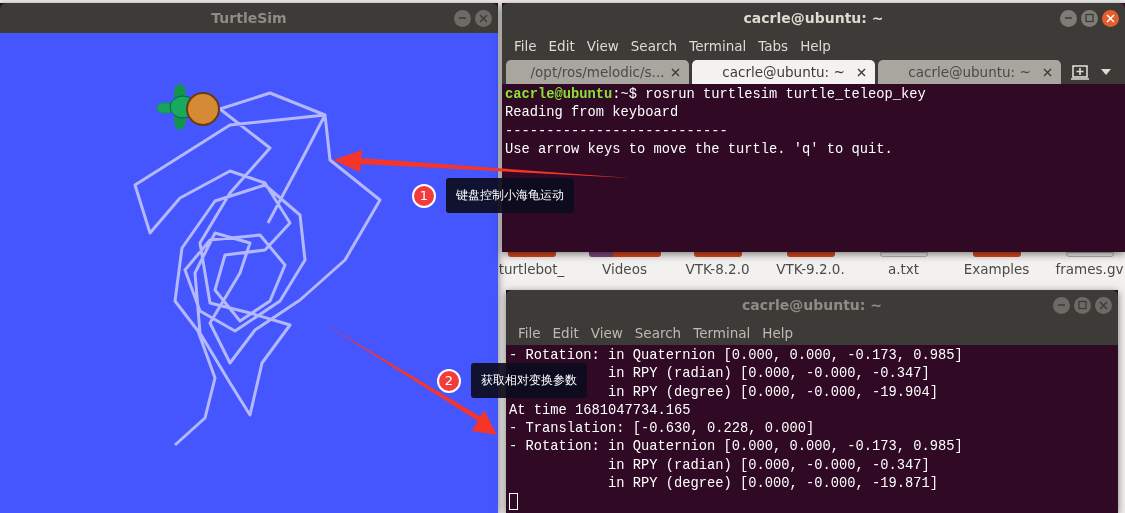  I want to click on terminal-line: ---------------------------, so click(616, 131).